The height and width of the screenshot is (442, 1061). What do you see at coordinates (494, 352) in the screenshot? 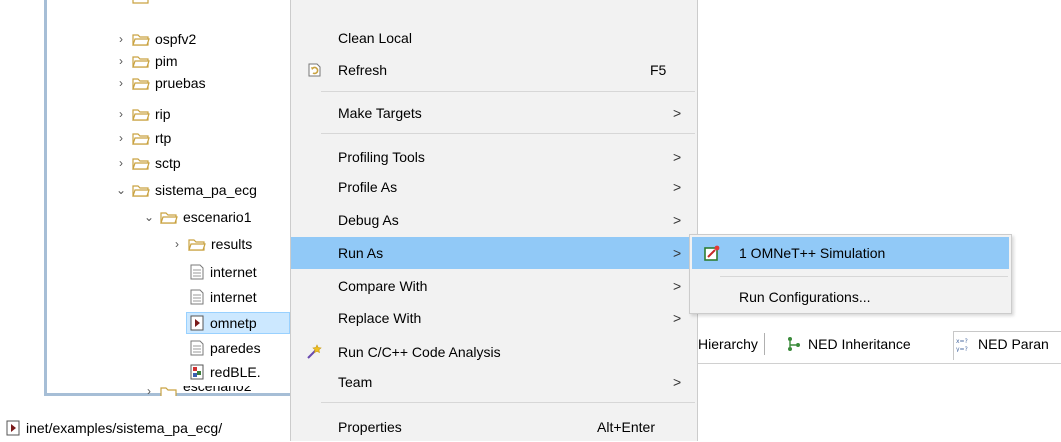
I see `menu-item-run-code-analysis: Run C/C++ Code Analysis` at bounding box center [494, 352].